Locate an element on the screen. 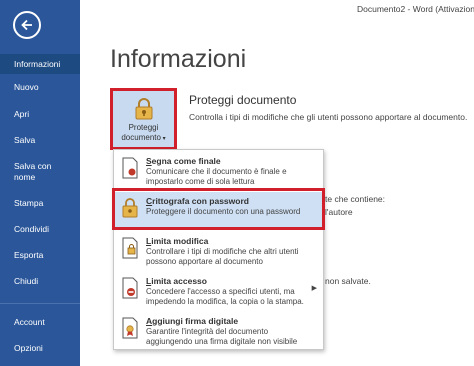 This screenshot has width=474, height=366. lock-key-icon is located at coordinates (143, 109).